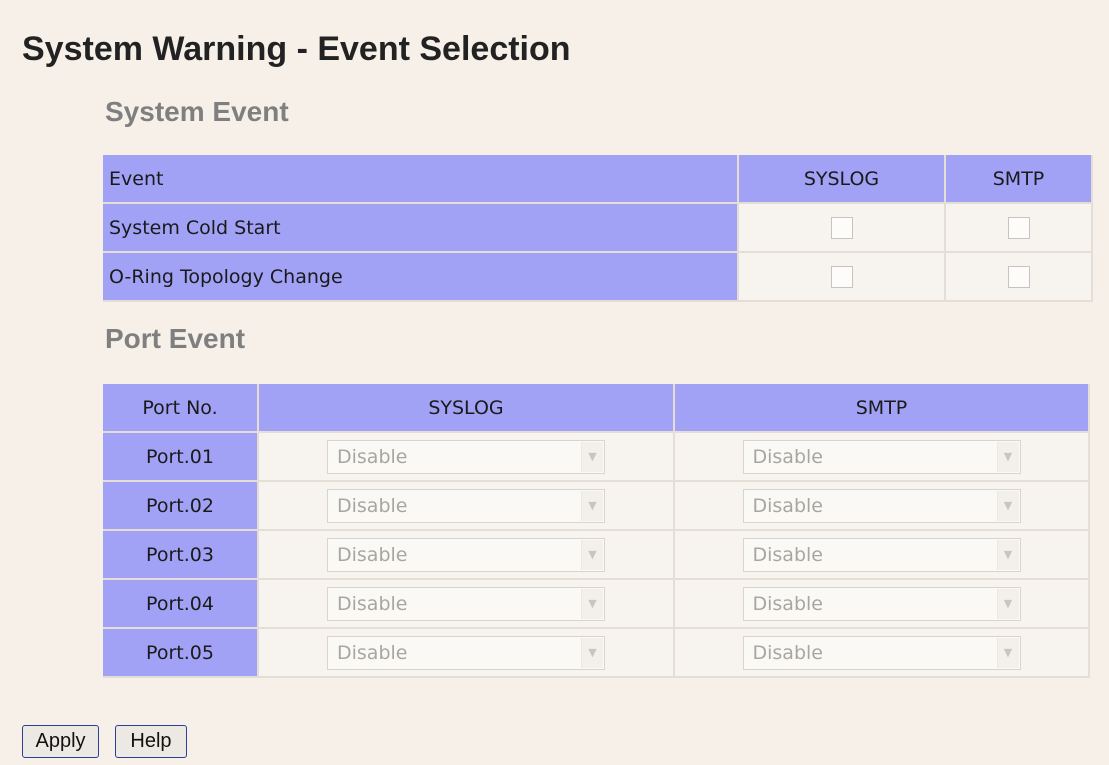  I want to click on header-event: Event, so click(421, 179).